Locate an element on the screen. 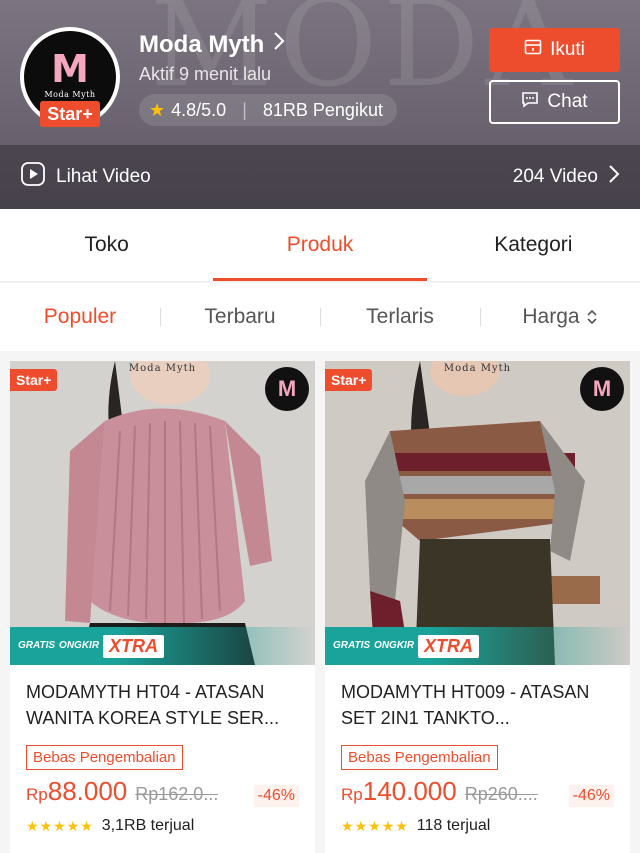 The image size is (640, 853). sold-row: ★★★★★ 118 terjual is located at coordinates (477, 821).